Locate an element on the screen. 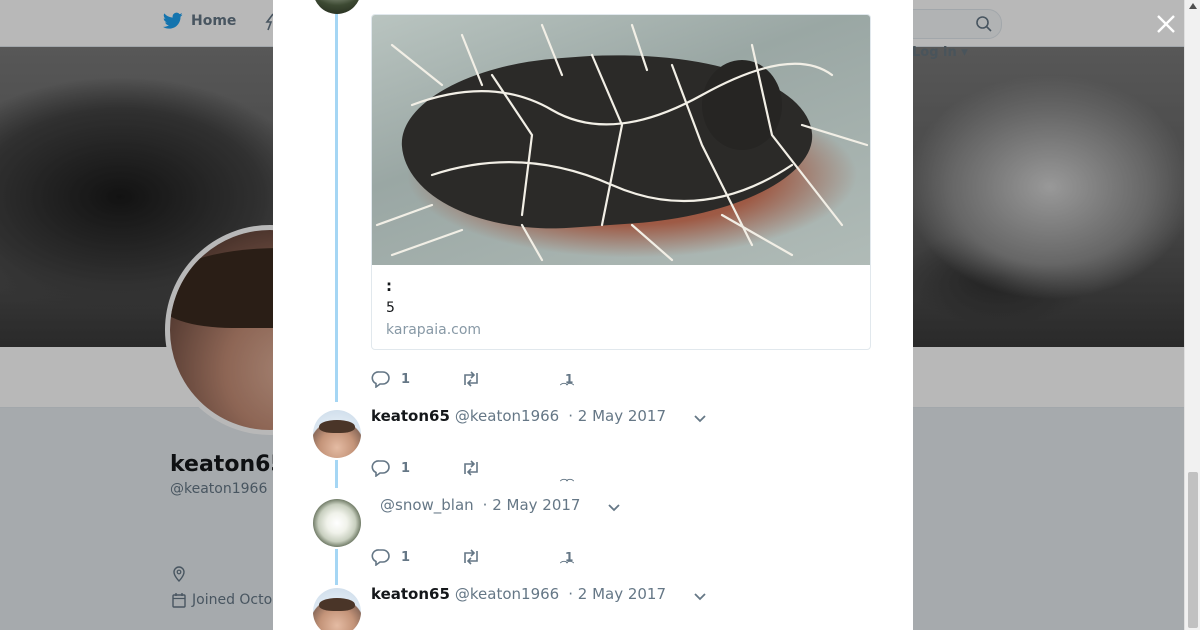 Image resolution: width=1200 pixels, height=630 pixels. tweet-author-handle: @snow_blan is located at coordinates (427, 505).